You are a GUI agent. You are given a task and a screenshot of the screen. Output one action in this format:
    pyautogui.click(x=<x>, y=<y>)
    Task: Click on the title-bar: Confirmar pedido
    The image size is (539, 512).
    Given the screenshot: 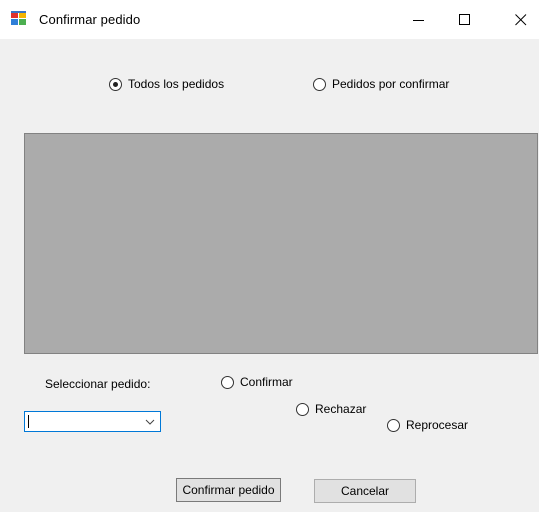 What is the action you would take?
    pyautogui.click(x=269, y=19)
    